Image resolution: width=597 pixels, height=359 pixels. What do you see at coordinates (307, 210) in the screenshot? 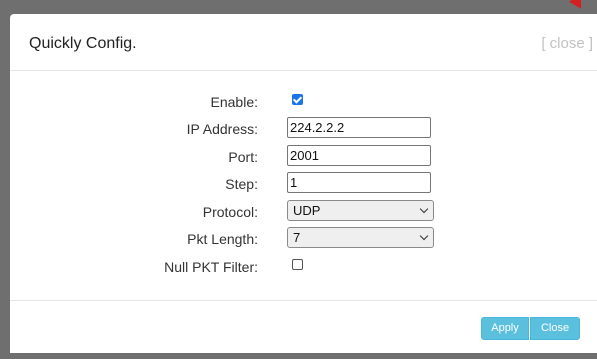
I see `protocol-selected-value: UDP` at bounding box center [307, 210].